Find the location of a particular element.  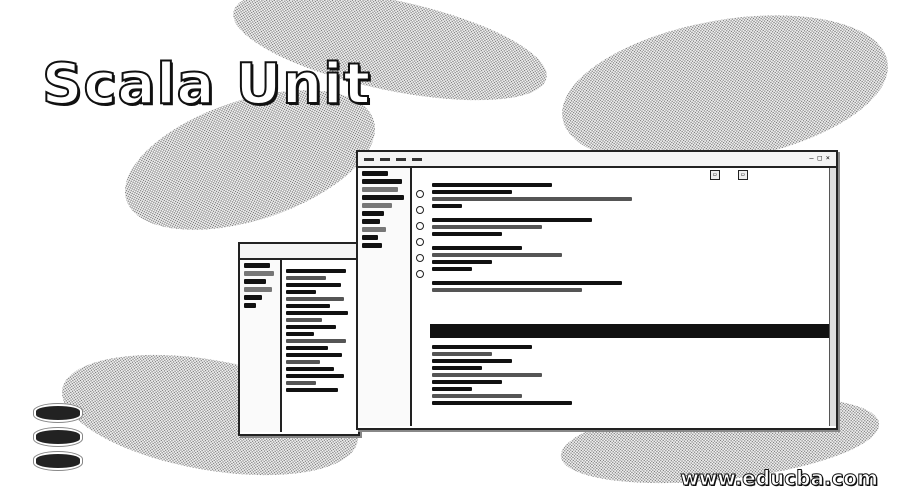

front-window-titlebar: – □ × is located at coordinates (597, 160).